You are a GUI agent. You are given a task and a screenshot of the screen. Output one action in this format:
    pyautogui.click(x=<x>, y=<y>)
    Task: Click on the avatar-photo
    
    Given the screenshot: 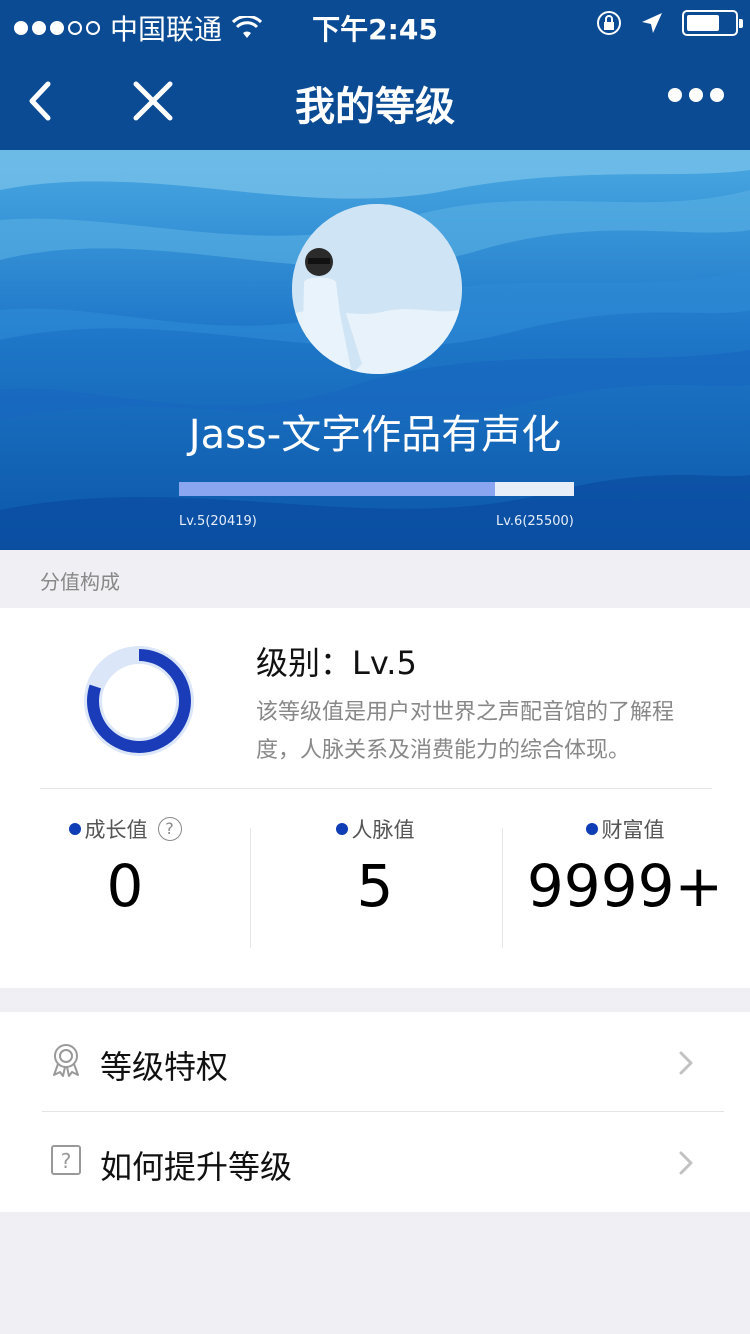 What is the action you would take?
    pyautogui.click(x=377, y=289)
    